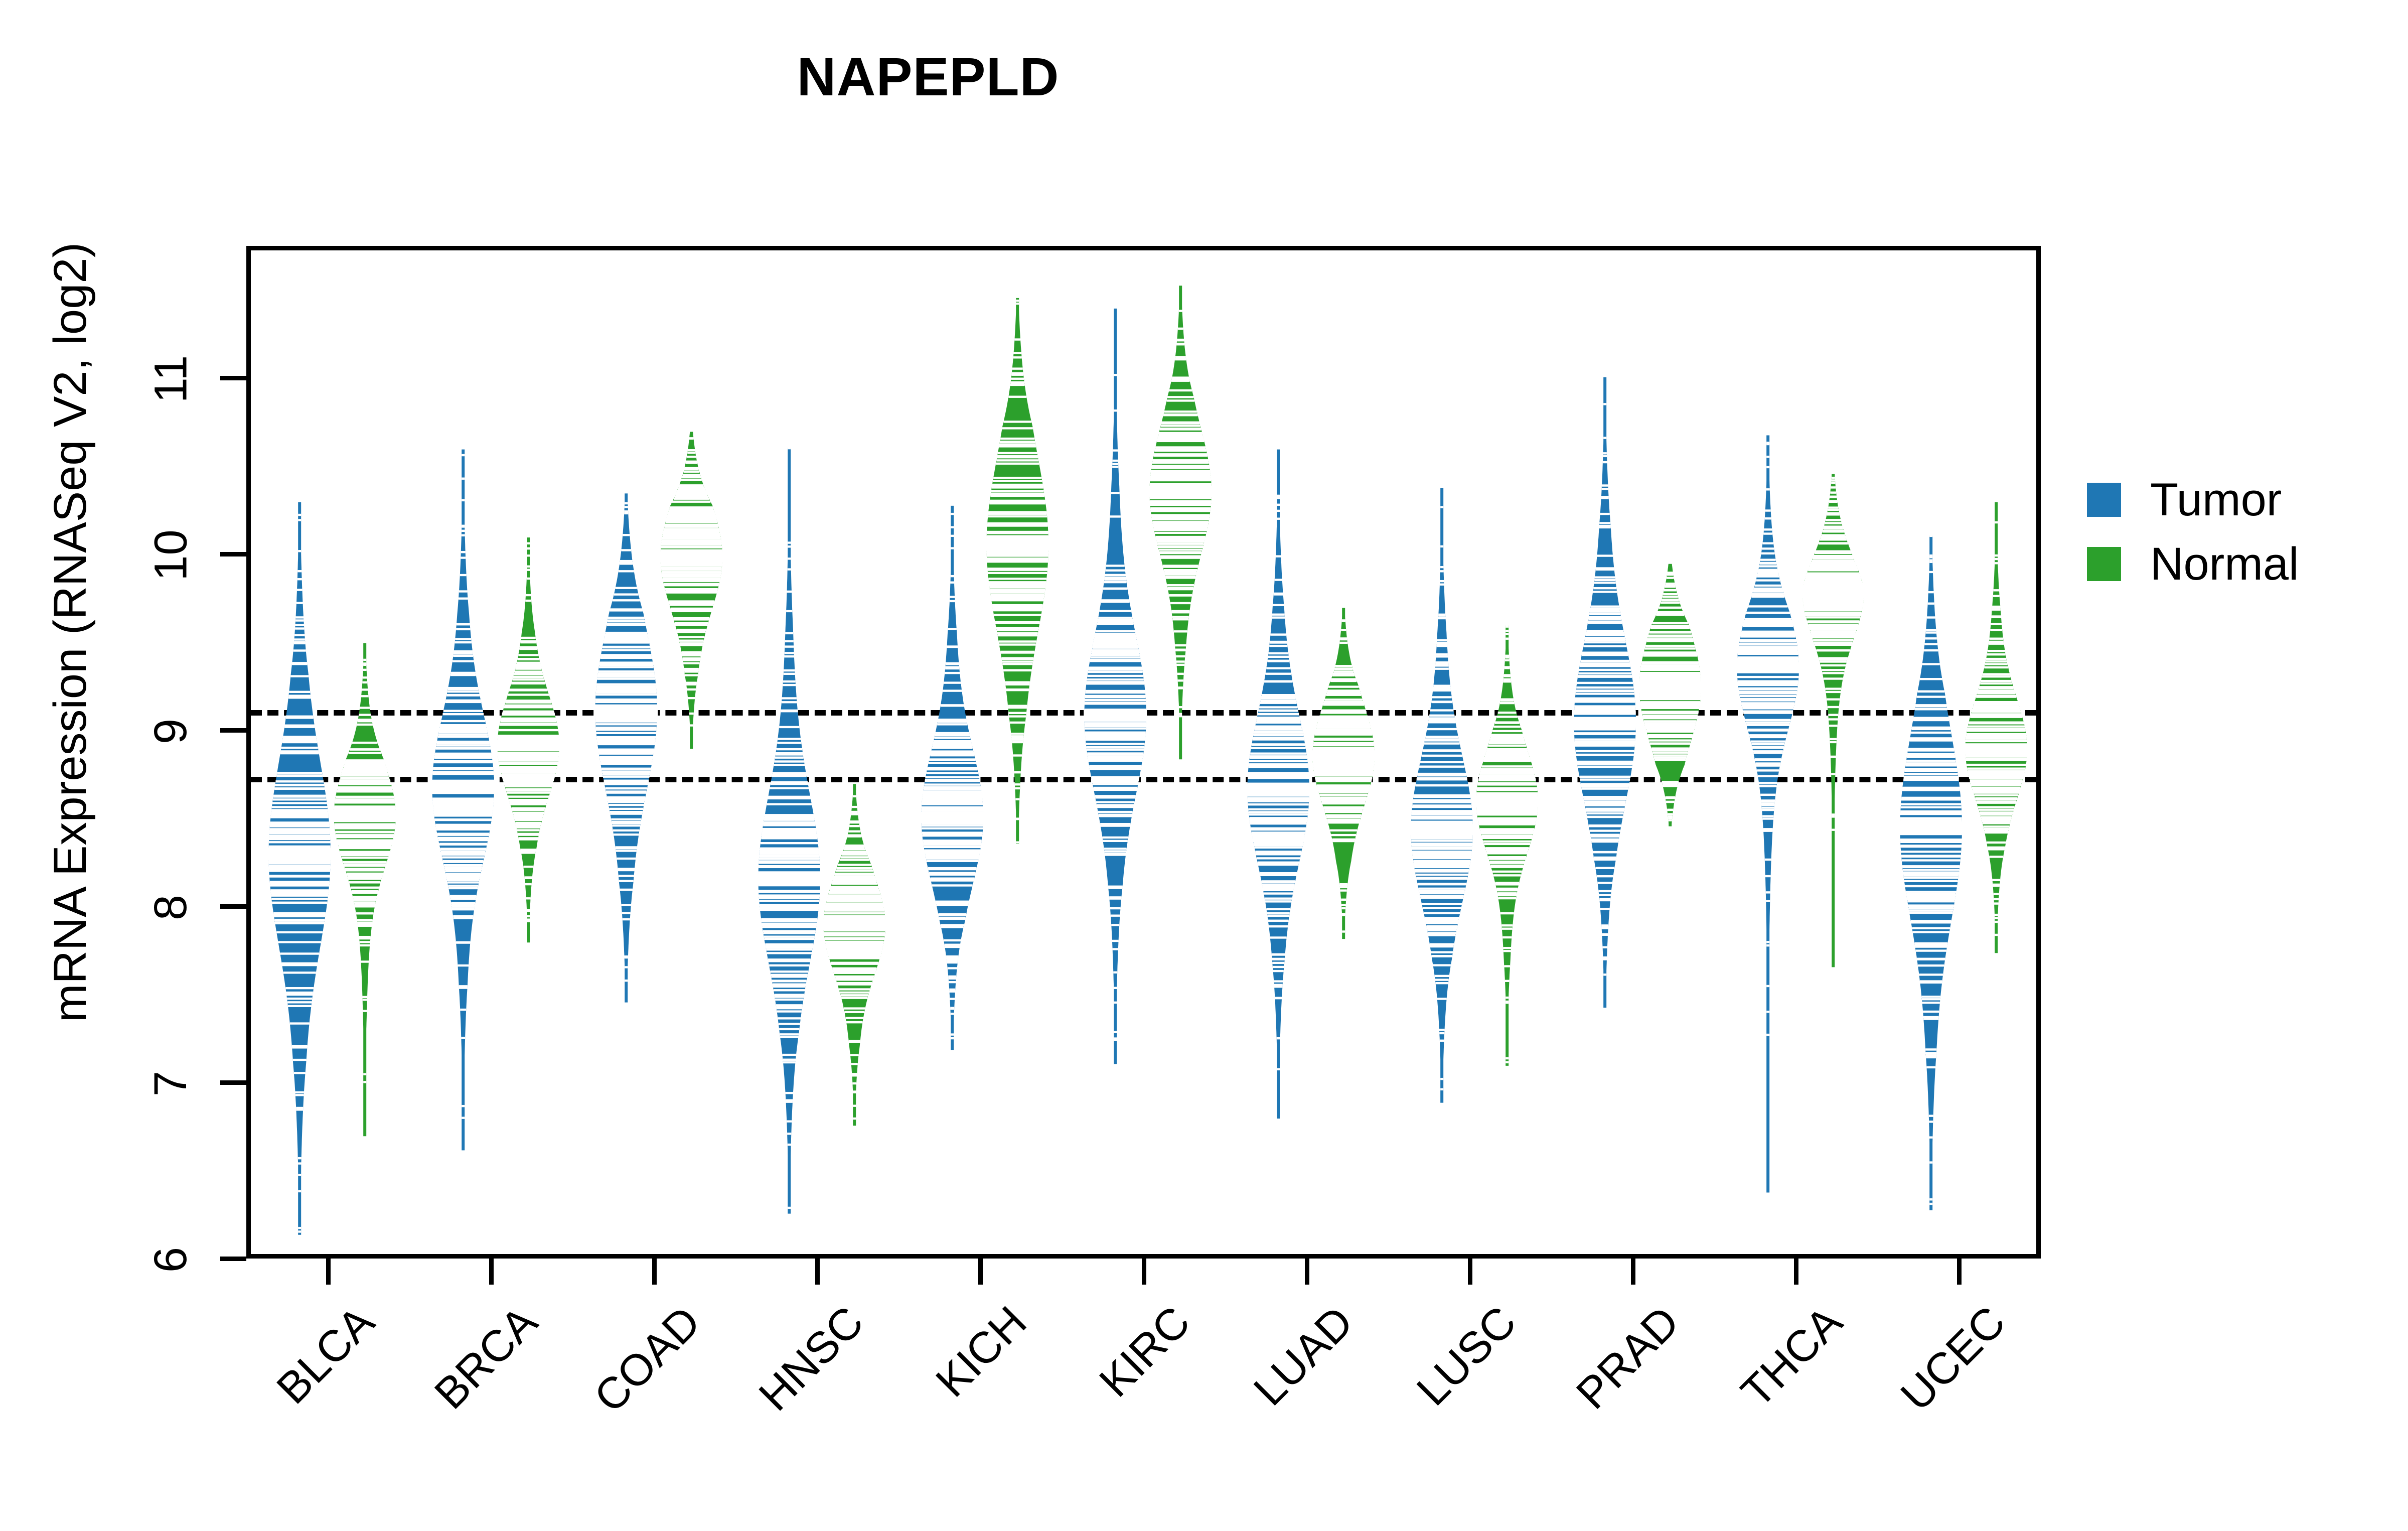 The image size is (2408, 1531). Describe the element at coordinates (2237, 500) in the screenshot. I see `legend-item-tumor: Tumor` at that location.